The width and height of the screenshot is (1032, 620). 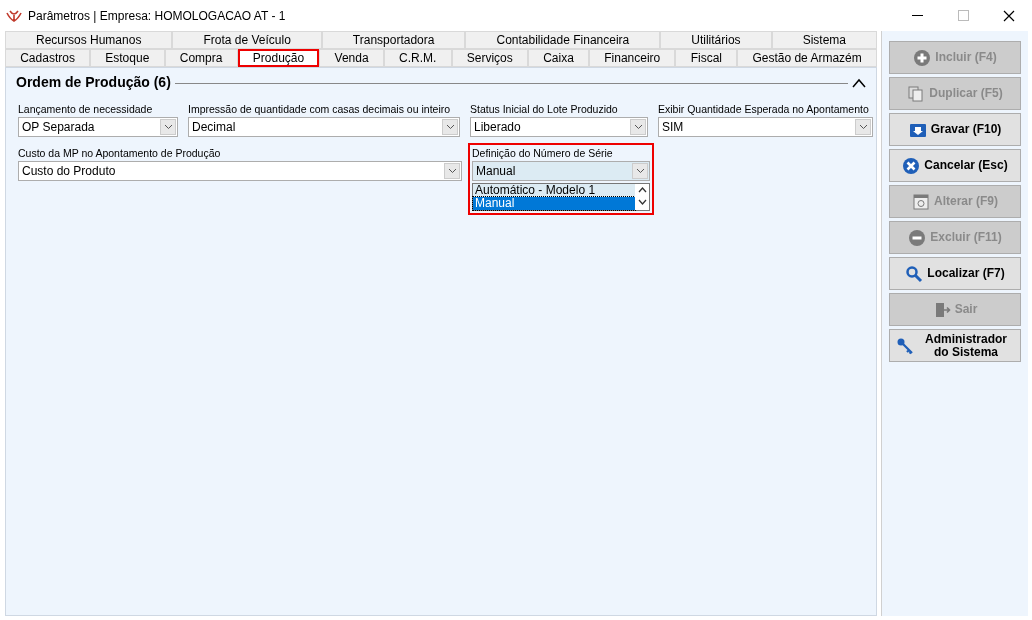 What do you see at coordinates (48, 58) in the screenshot?
I see `tab: Cadastros` at bounding box center [48, 58].